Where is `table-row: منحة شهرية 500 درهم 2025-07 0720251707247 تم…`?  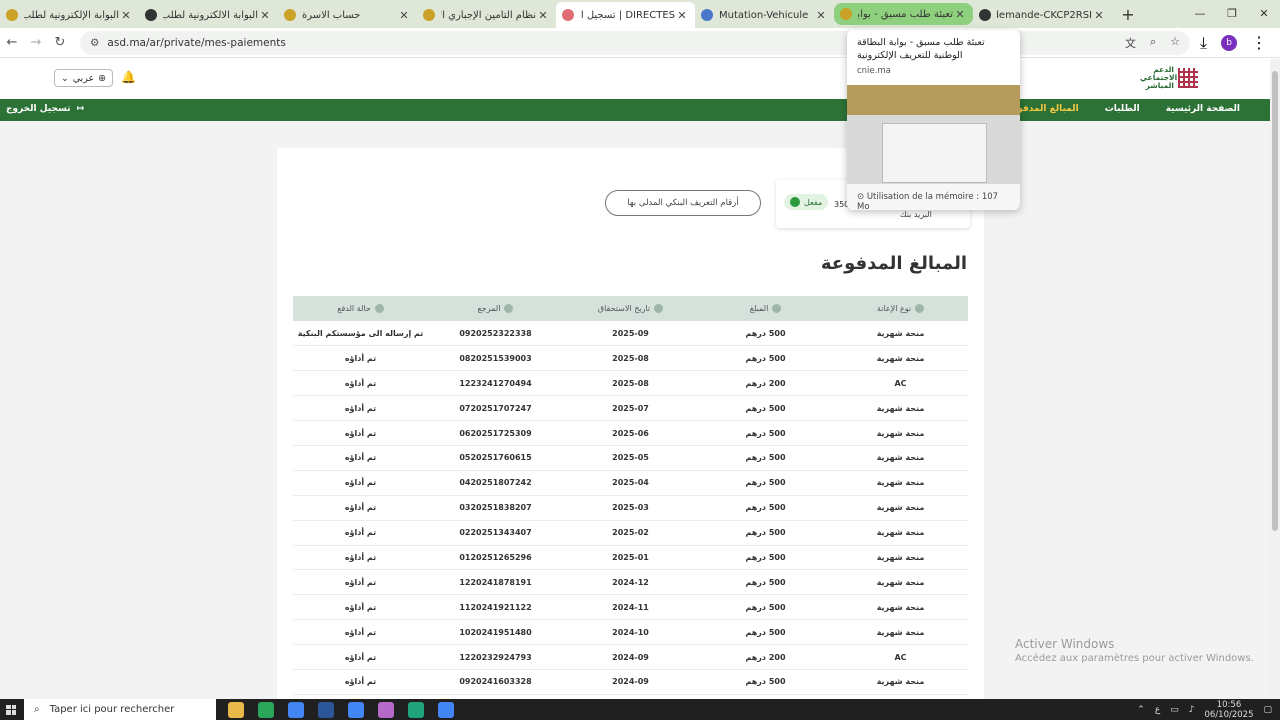 table-row: منحة شهرية 500 درهم 2025-07 0720251707247 تم… is located at coordinates (630, 408).